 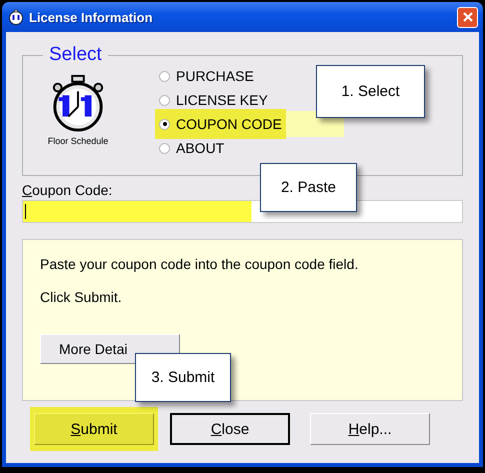 What do you see at coordinates (78, 141) in the screenshot?
I see `logo-caption: Floor Schedule` at bounding box center [78, 141].